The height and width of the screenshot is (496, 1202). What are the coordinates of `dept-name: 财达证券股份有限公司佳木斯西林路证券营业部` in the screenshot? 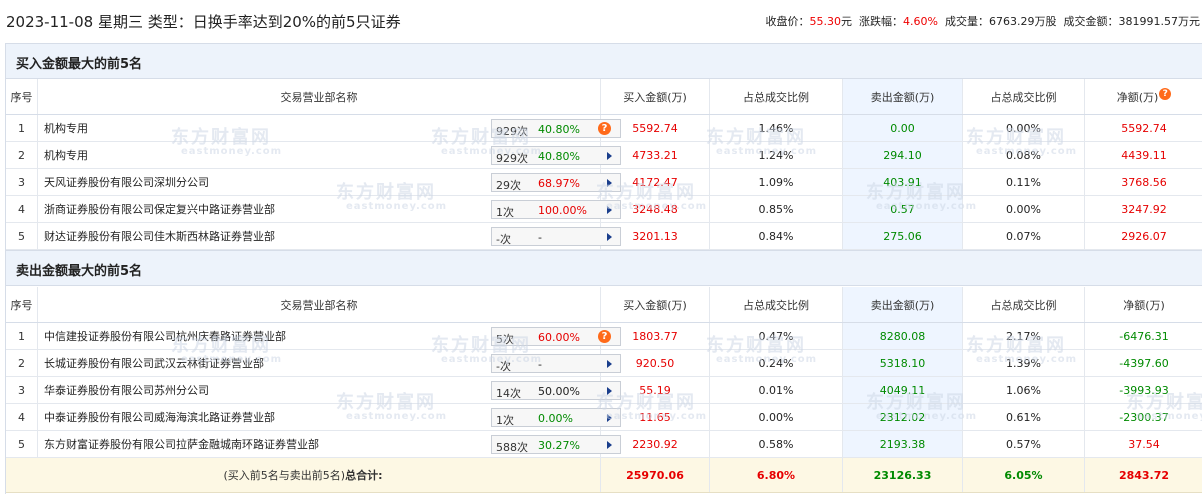 It's located at (159, 236).